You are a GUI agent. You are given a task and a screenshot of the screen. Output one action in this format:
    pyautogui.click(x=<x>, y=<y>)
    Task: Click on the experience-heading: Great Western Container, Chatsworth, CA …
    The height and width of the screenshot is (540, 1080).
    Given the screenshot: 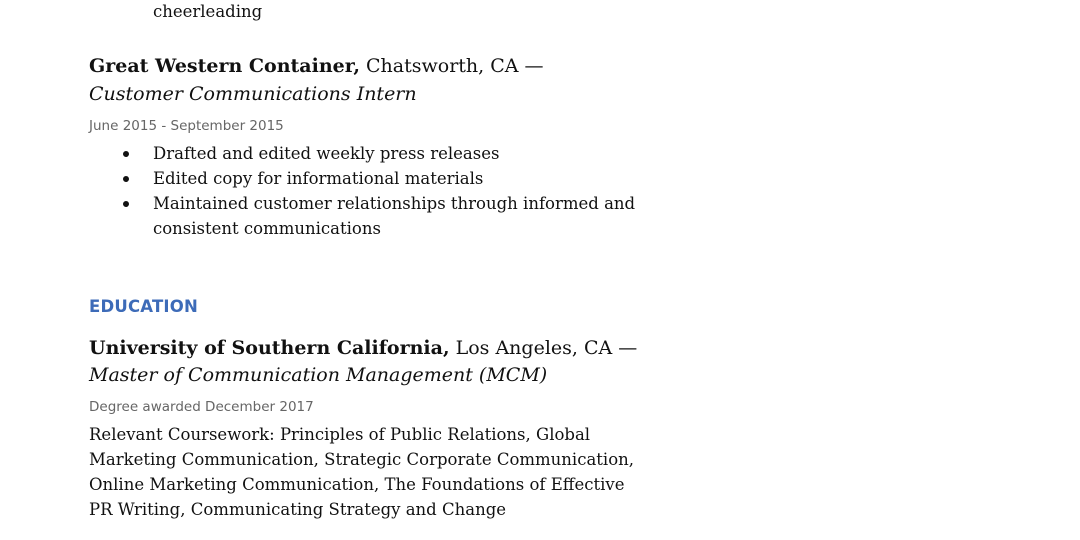 What is the action you would take?
    pyautogui.click(x=316, y=66)
    